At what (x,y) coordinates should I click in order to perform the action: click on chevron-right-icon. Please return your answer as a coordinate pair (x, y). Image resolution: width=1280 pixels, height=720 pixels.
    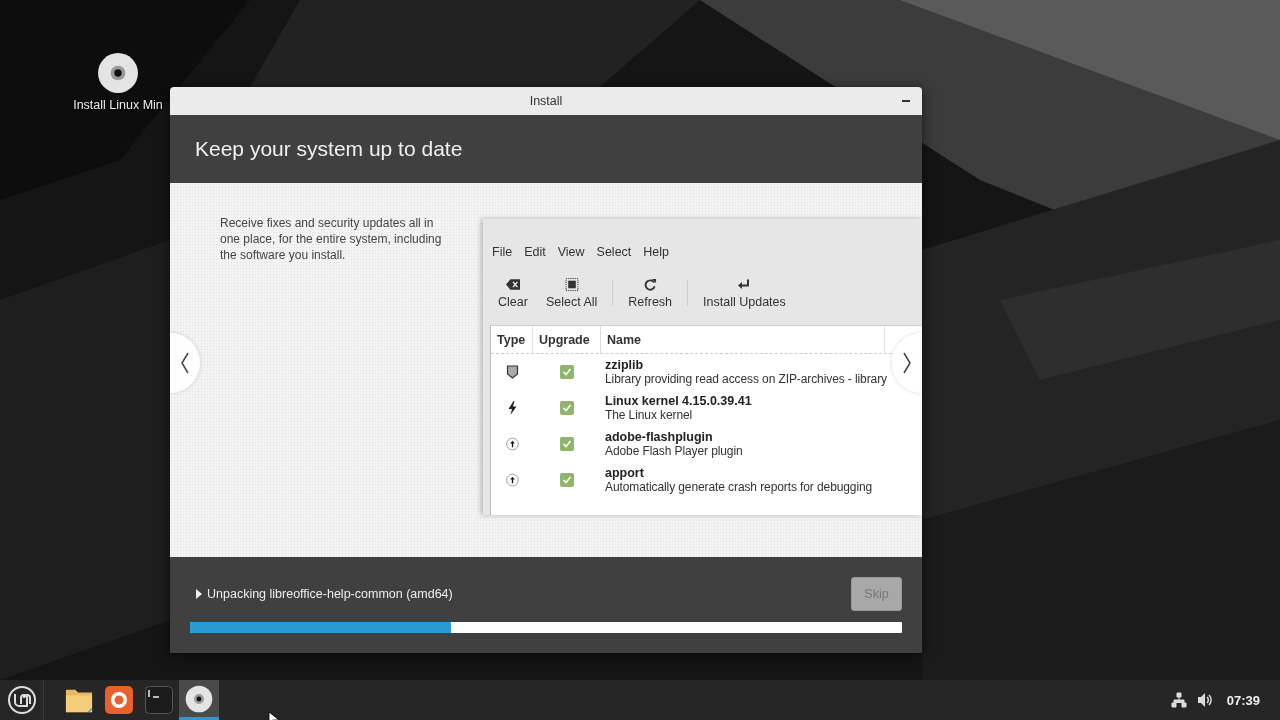
    Looking at the image, I should click on (907, 363).